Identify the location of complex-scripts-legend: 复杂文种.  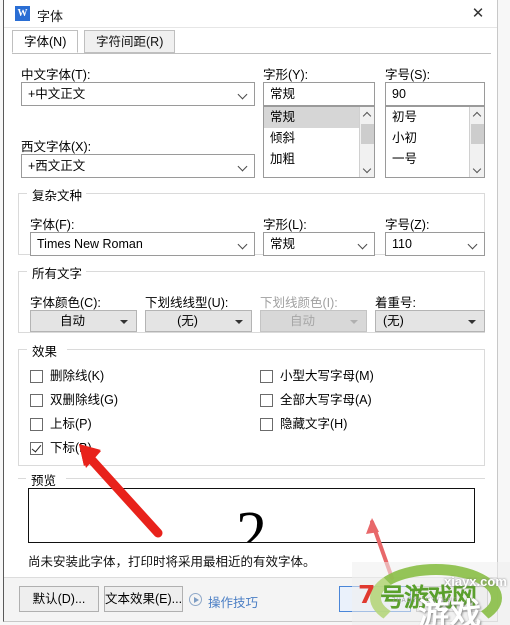
(57, 194).